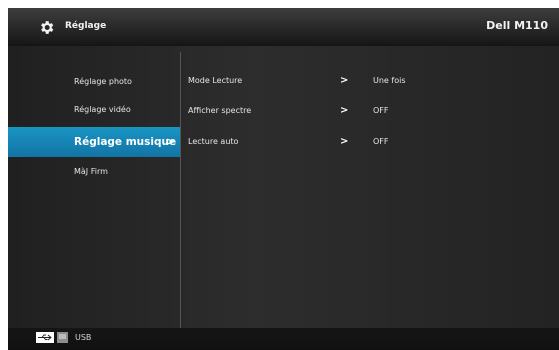 The height and width of the screenshot is (350, 559). I want to click on sidebar-item-reglage-photo: Réglage photo, so click(94, 82).